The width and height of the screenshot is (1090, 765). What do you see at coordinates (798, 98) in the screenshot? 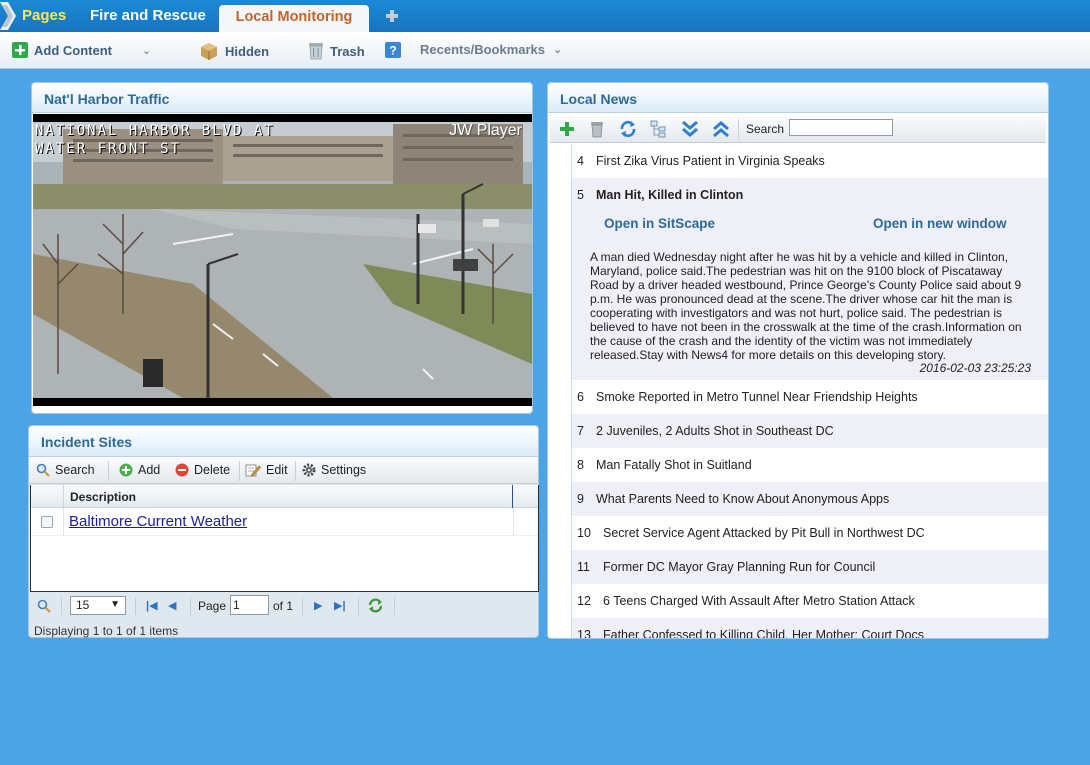
I see `news-panel-title: Local News` at bounding box center [798, 98].